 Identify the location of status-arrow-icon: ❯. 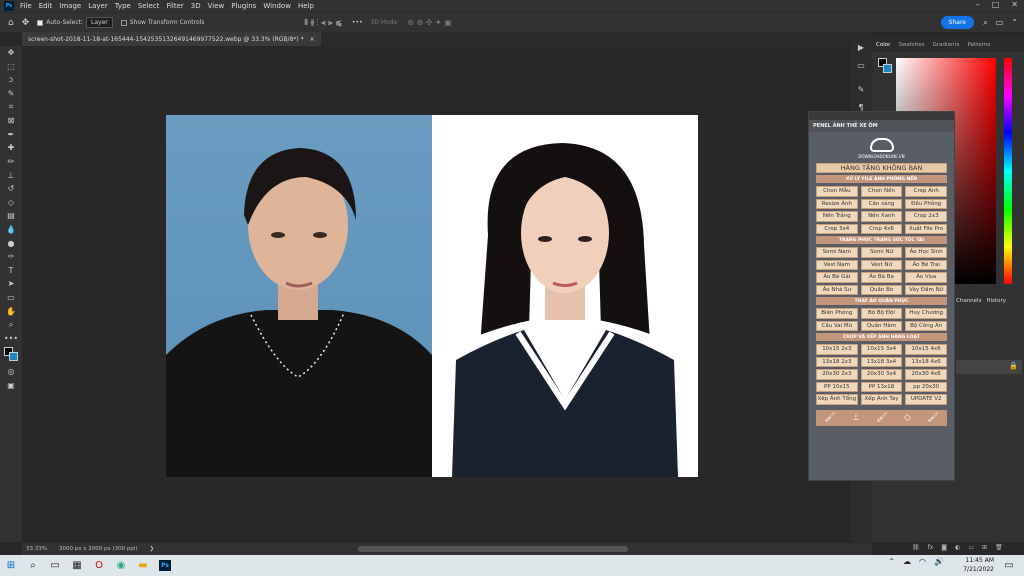
(152, 549).